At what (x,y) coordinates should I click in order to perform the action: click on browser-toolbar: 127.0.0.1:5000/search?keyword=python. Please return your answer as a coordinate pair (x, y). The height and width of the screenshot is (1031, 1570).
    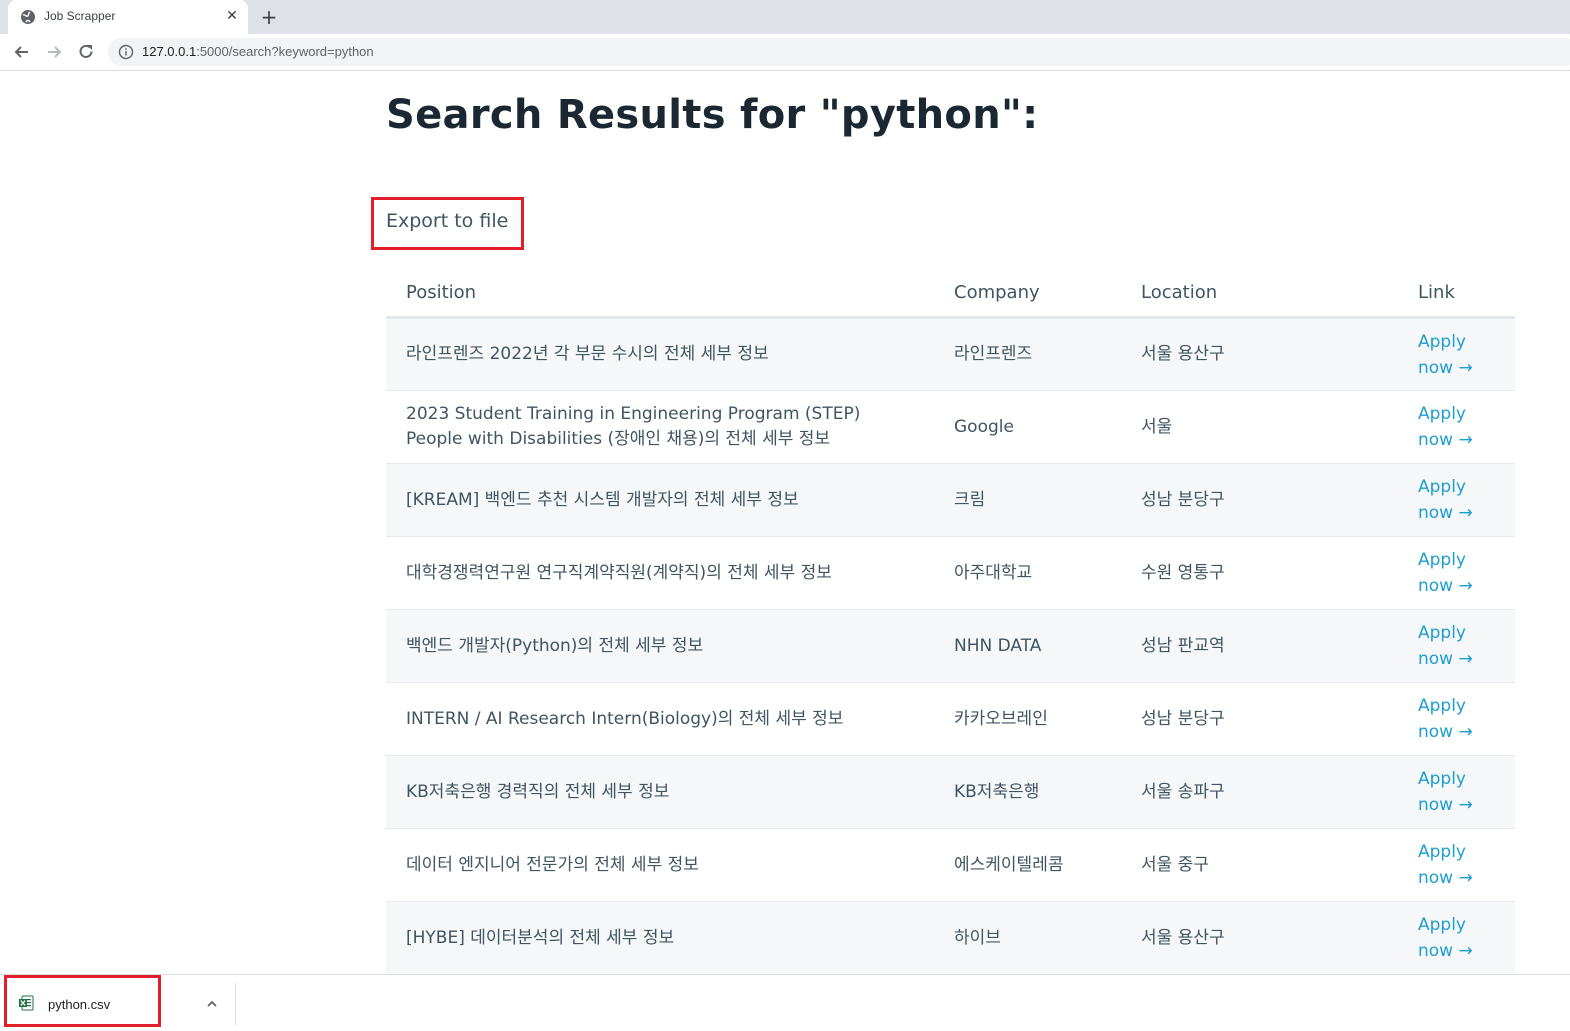
    Looking at the image, I should click on (785, 52).